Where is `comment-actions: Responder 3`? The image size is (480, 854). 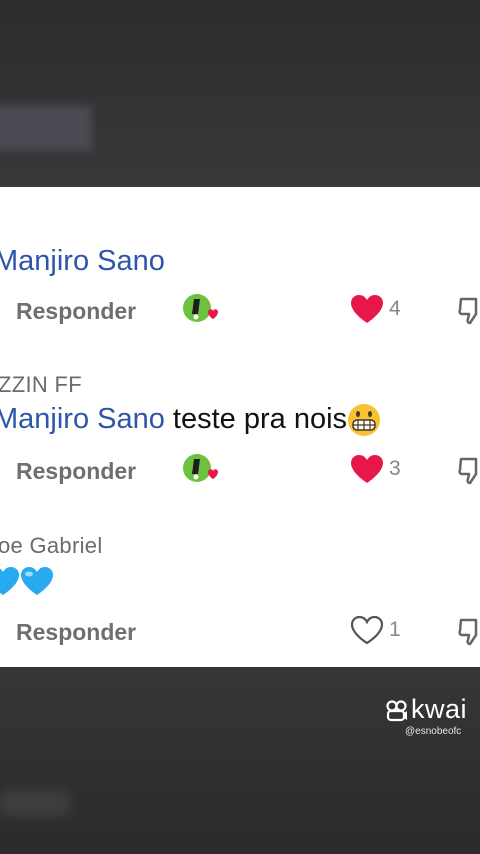 comment-actions: Responder 3 is located at coordinates (240, 472).